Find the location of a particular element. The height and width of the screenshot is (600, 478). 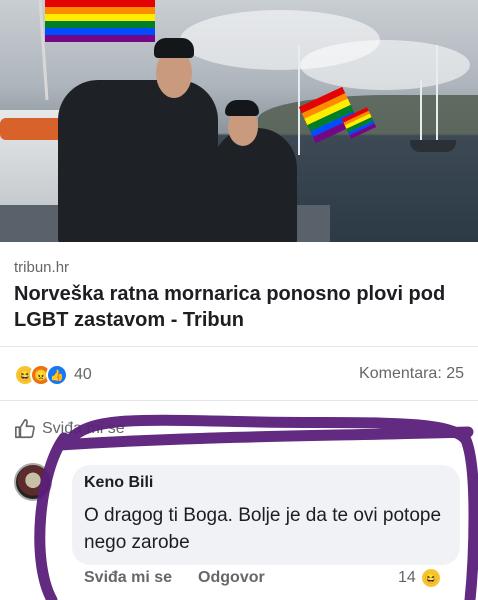

thumbs-up-icon is located at coordinates (25, 429).